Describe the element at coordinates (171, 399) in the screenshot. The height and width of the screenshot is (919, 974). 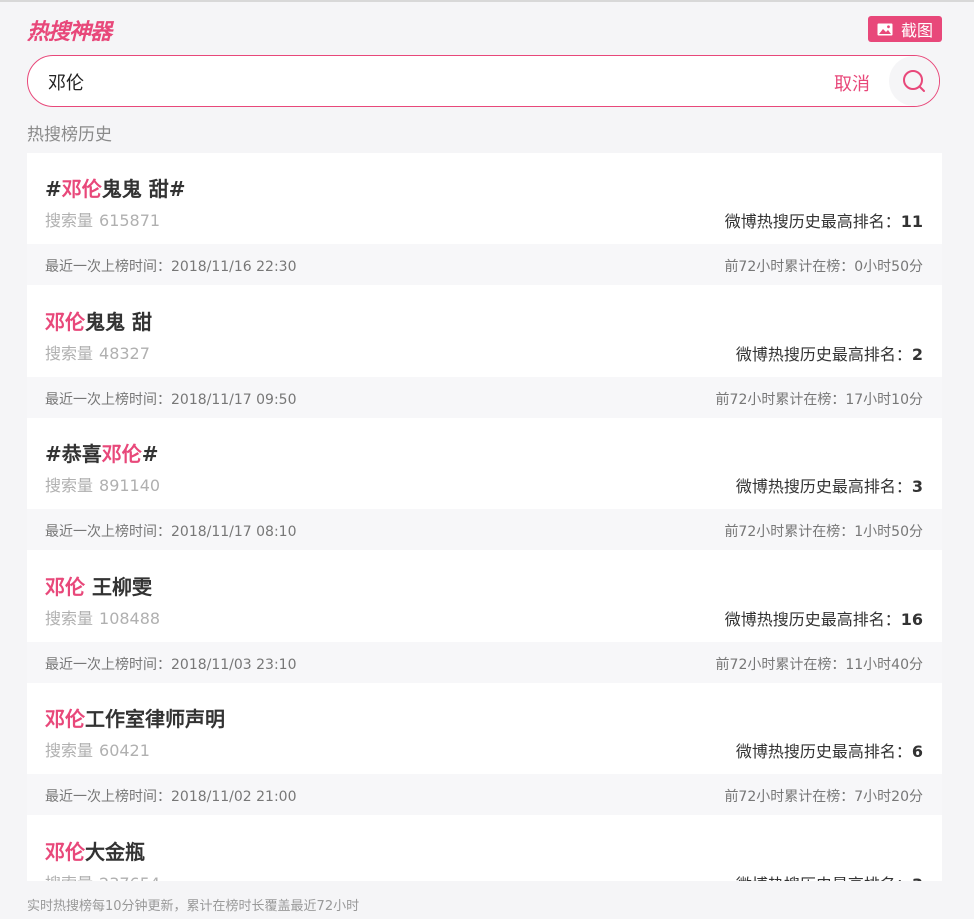
I see `last-listed-time: 最近一次上榜时间：2018/11/17 09:50` at that location.